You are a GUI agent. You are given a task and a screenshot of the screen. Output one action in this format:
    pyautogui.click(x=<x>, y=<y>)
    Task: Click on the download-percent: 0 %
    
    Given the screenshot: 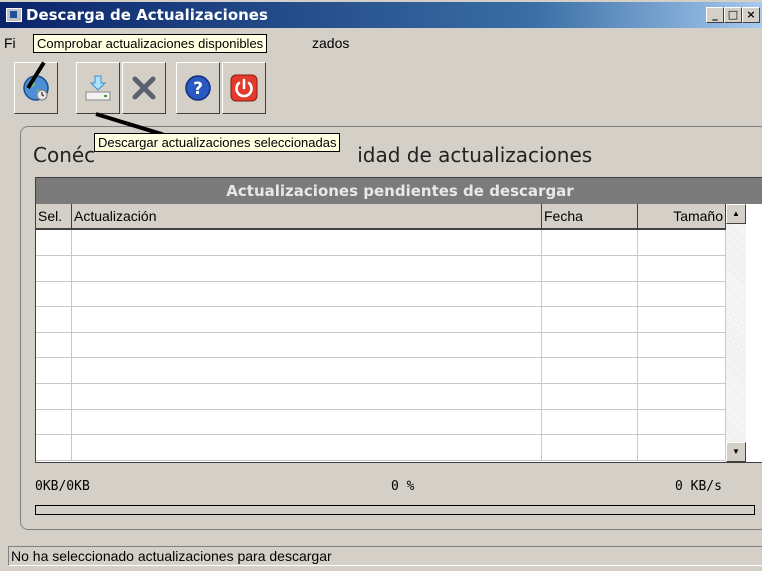 What is the action you would take?
    pyautogui.click(x=403, y=486)
    